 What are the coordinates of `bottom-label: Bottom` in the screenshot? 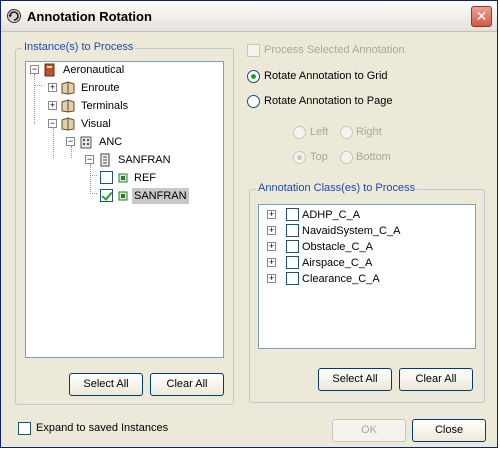 It's located at (373, 157).